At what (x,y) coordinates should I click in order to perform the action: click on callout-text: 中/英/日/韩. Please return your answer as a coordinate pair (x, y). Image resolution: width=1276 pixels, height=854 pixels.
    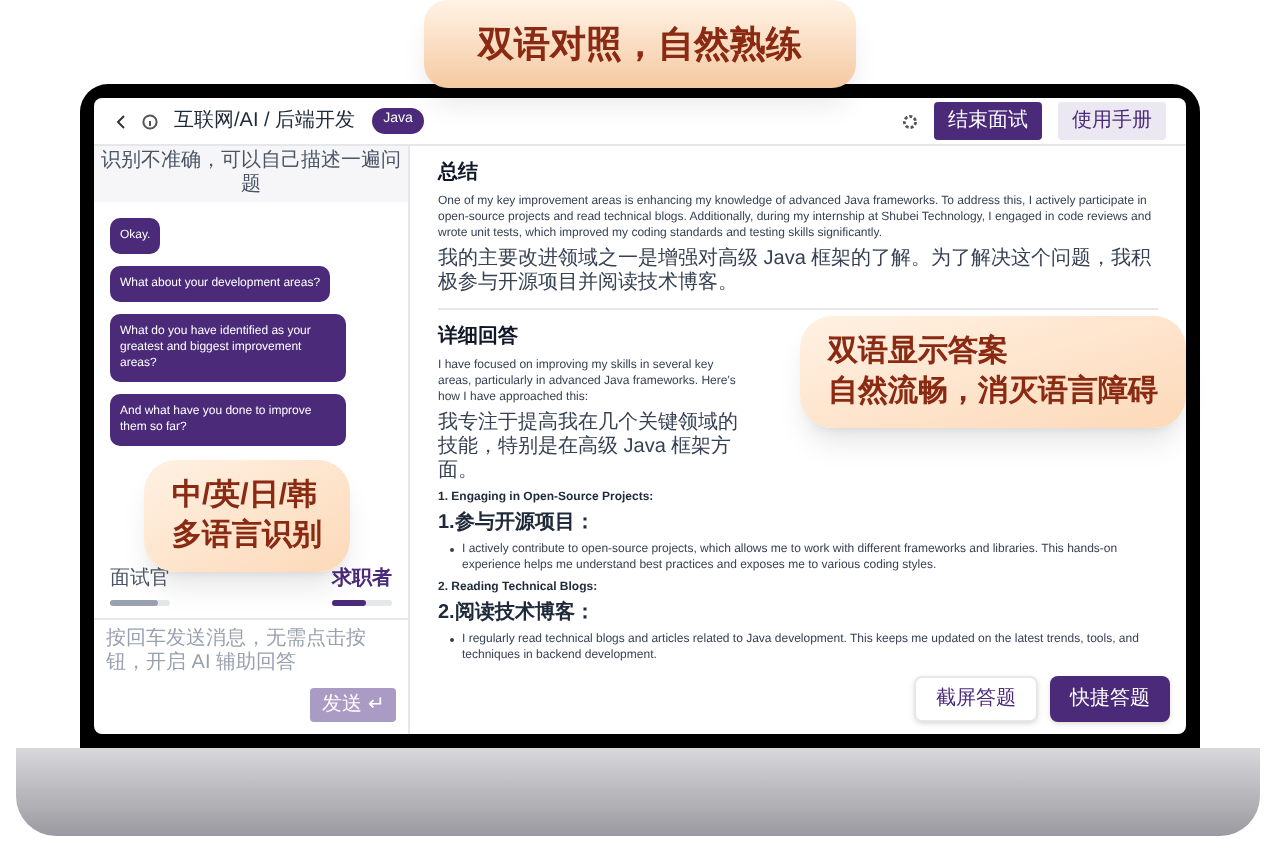
    Looking at the image, I should click on (246, 496).